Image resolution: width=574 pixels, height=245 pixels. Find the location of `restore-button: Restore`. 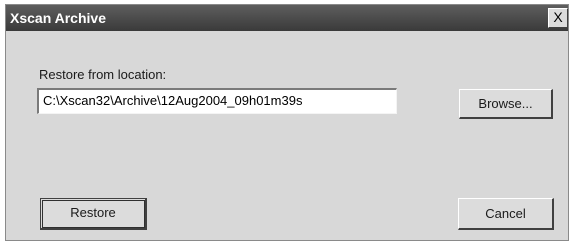

restore-button: Restore is located at coordinates (93, 214).